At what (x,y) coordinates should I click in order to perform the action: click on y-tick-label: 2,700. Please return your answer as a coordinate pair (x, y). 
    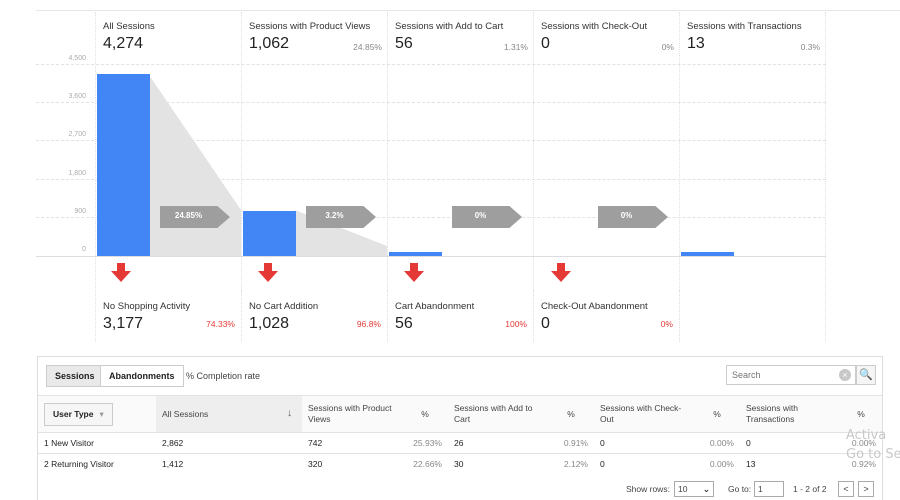
    Looking at the image, I should click on (77, 134).